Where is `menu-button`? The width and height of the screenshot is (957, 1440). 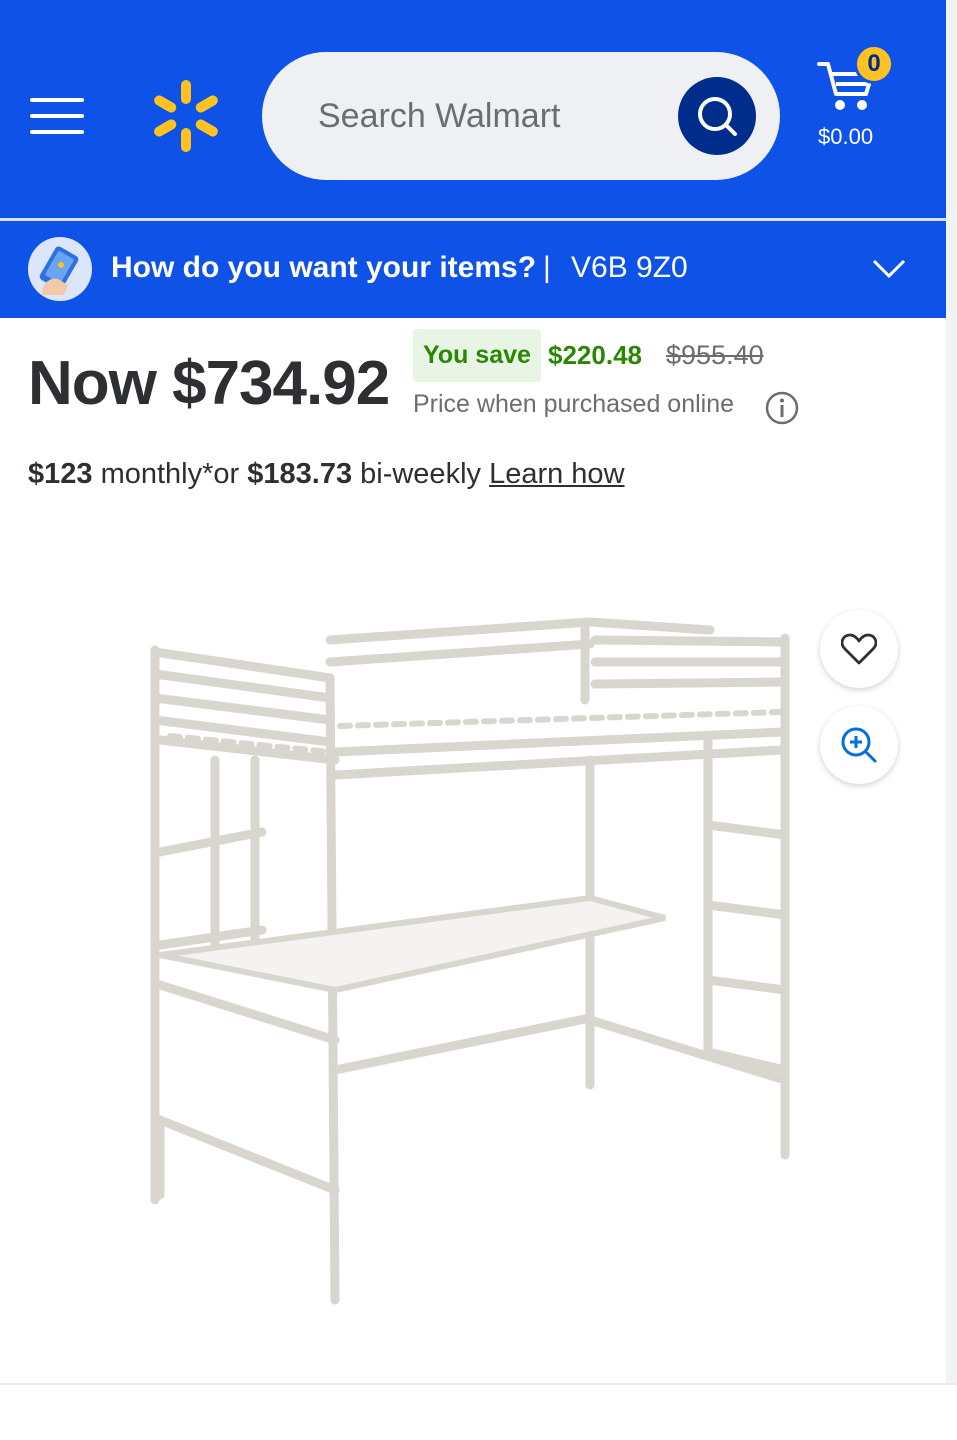 menu-button is located at coordinates (58, 116).